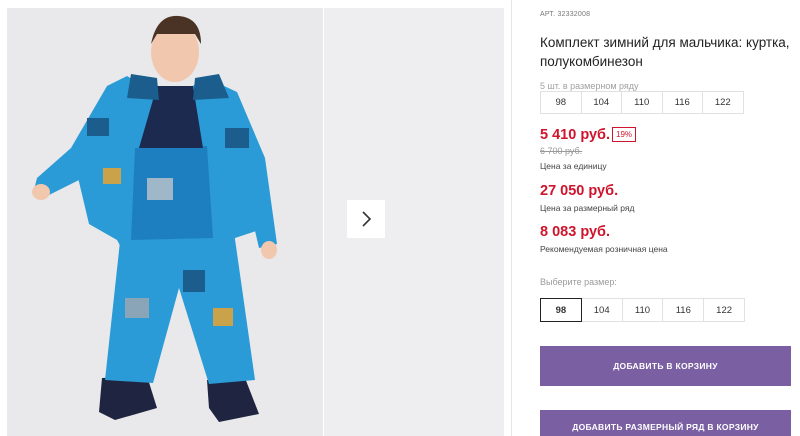 The image size is (800, 436). I want to click on choose-size-label: Выберите размер:, so click(578, 282).